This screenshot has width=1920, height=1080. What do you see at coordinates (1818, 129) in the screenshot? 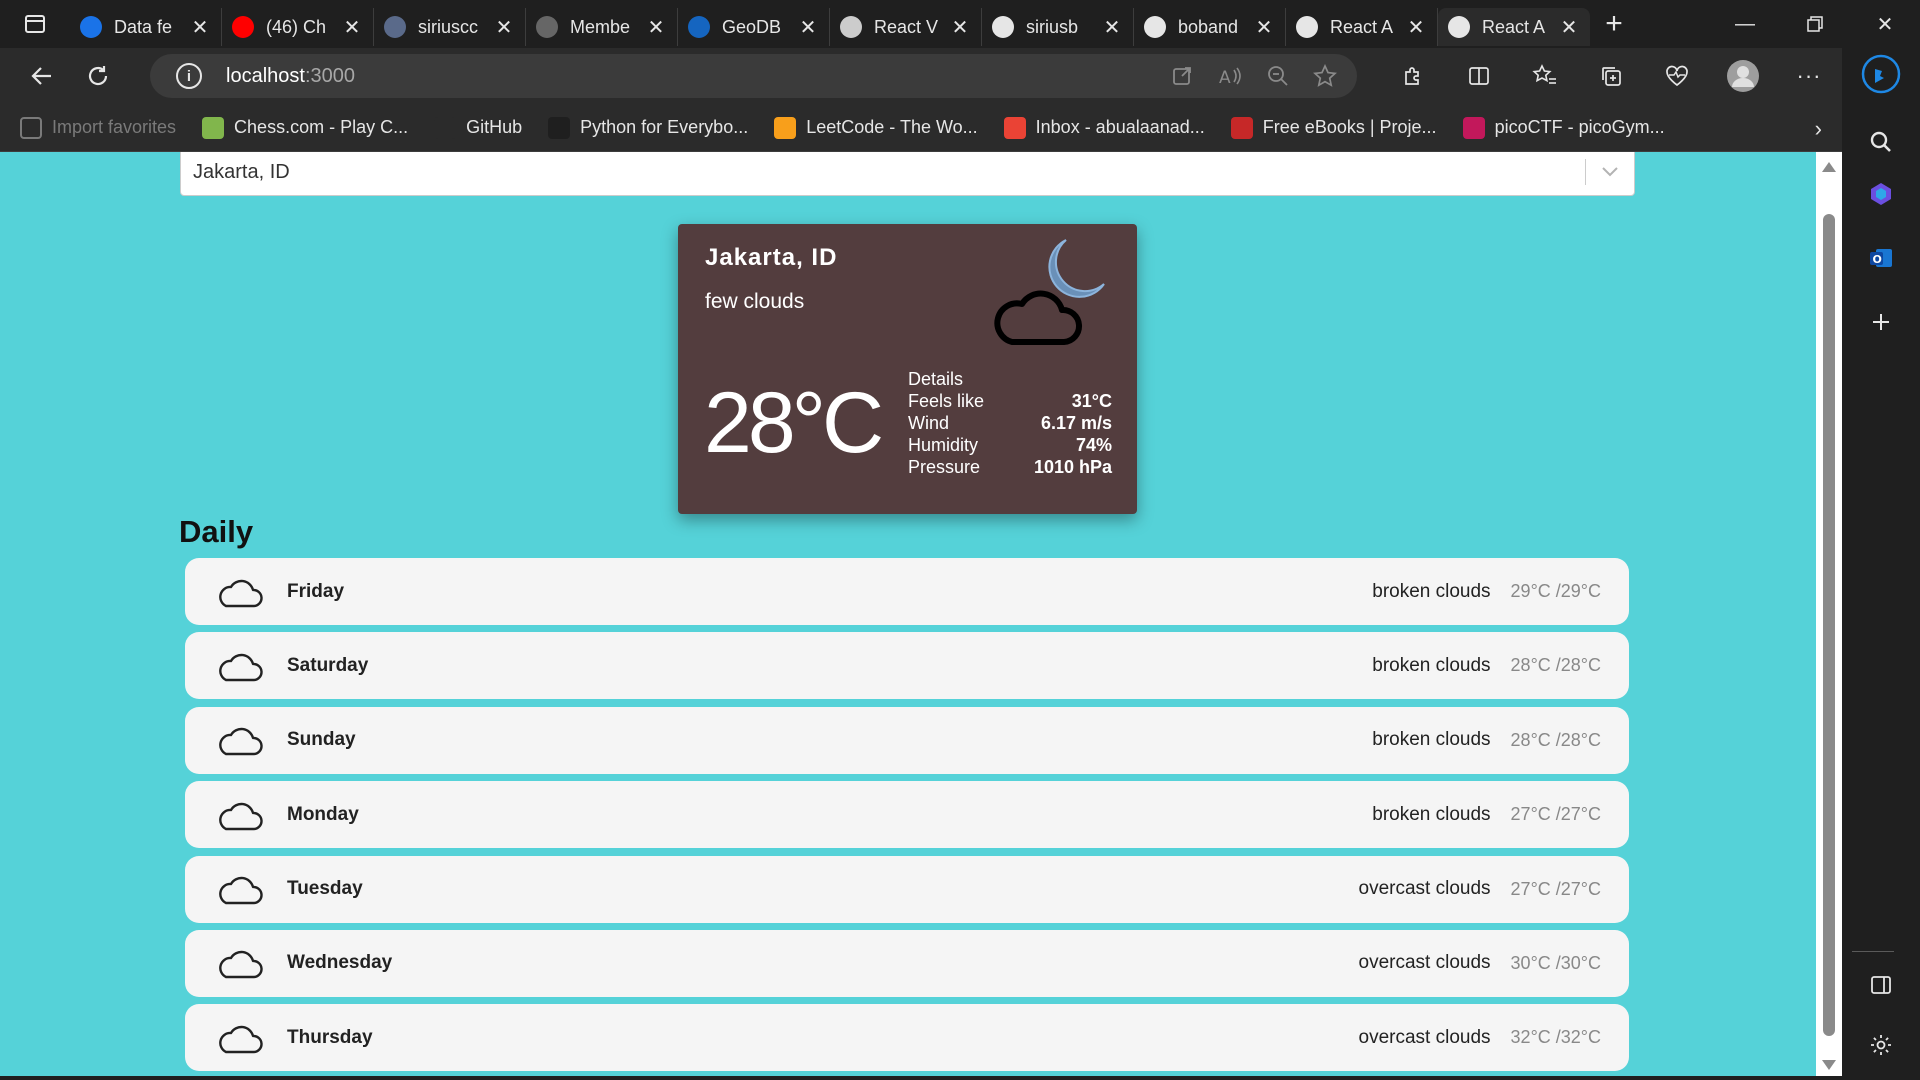
I see `favorites-overflow-chevron-icon: ›` at bounding box center [1818, 129].